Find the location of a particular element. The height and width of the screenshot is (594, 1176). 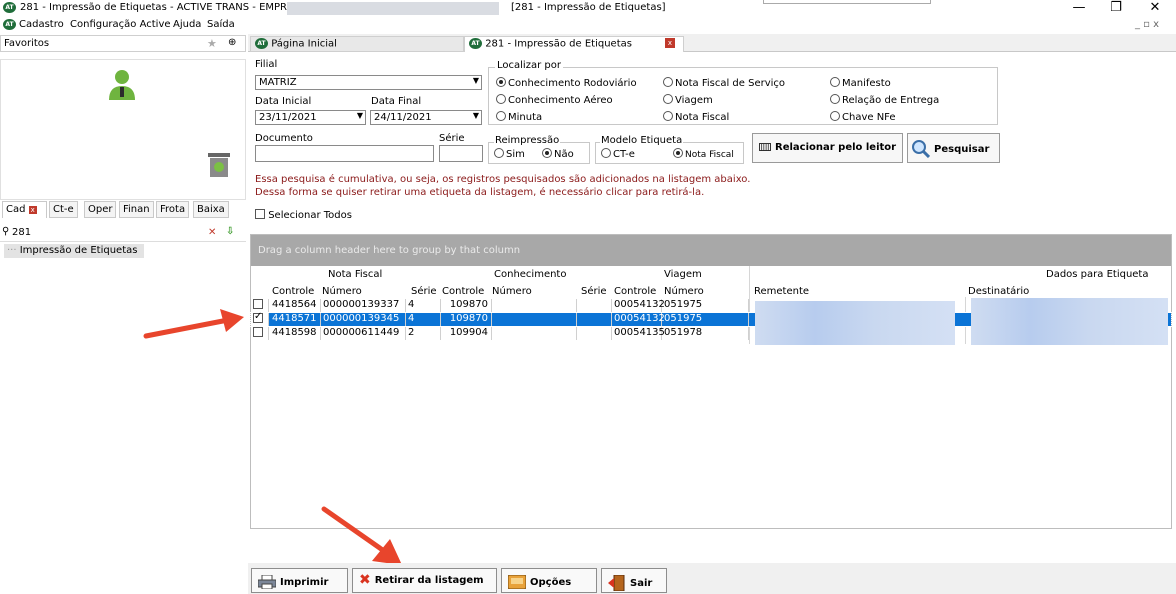

radio-chave-nfe: Chave NFe is located at coordinates (863, 117).